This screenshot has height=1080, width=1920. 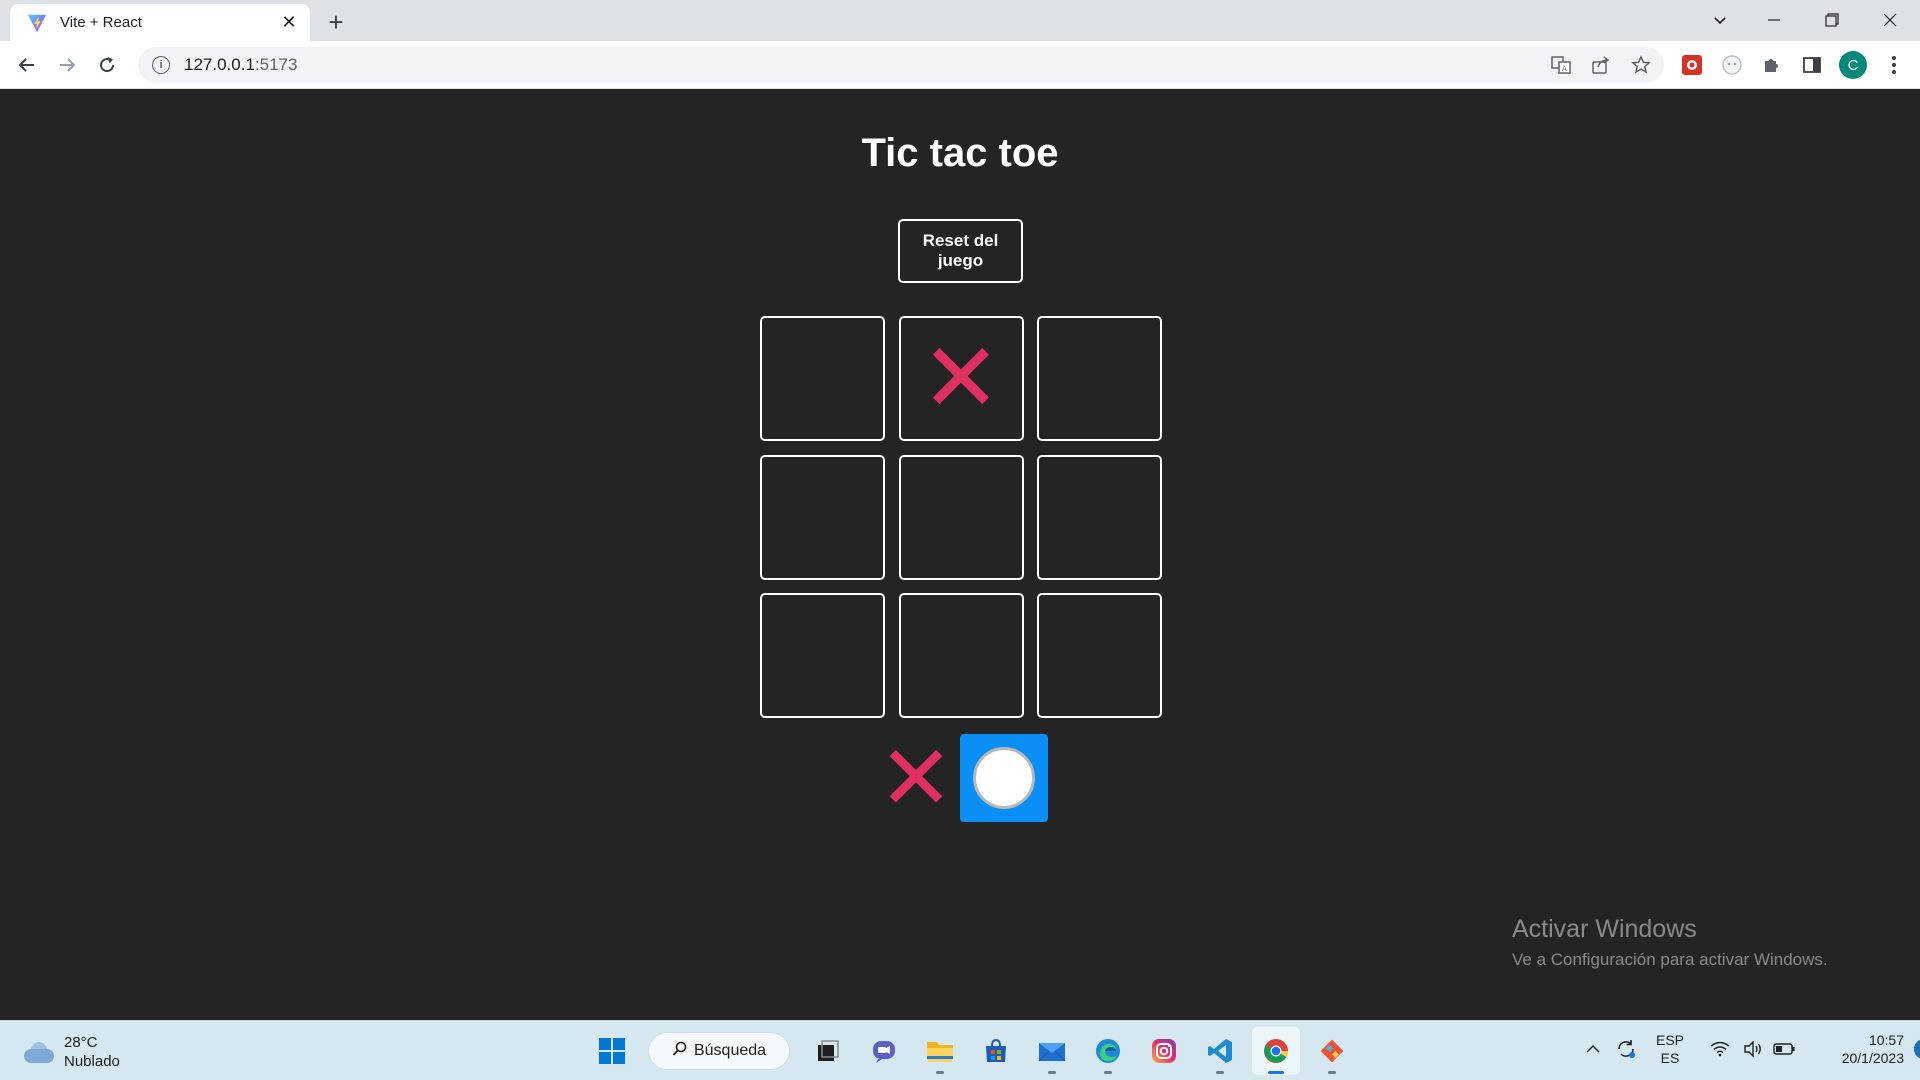 What do you see at coordinates (1604, 929) in the screenshot?
I see `activation-title: Activar Windows` at bounding box center [1604, 929].